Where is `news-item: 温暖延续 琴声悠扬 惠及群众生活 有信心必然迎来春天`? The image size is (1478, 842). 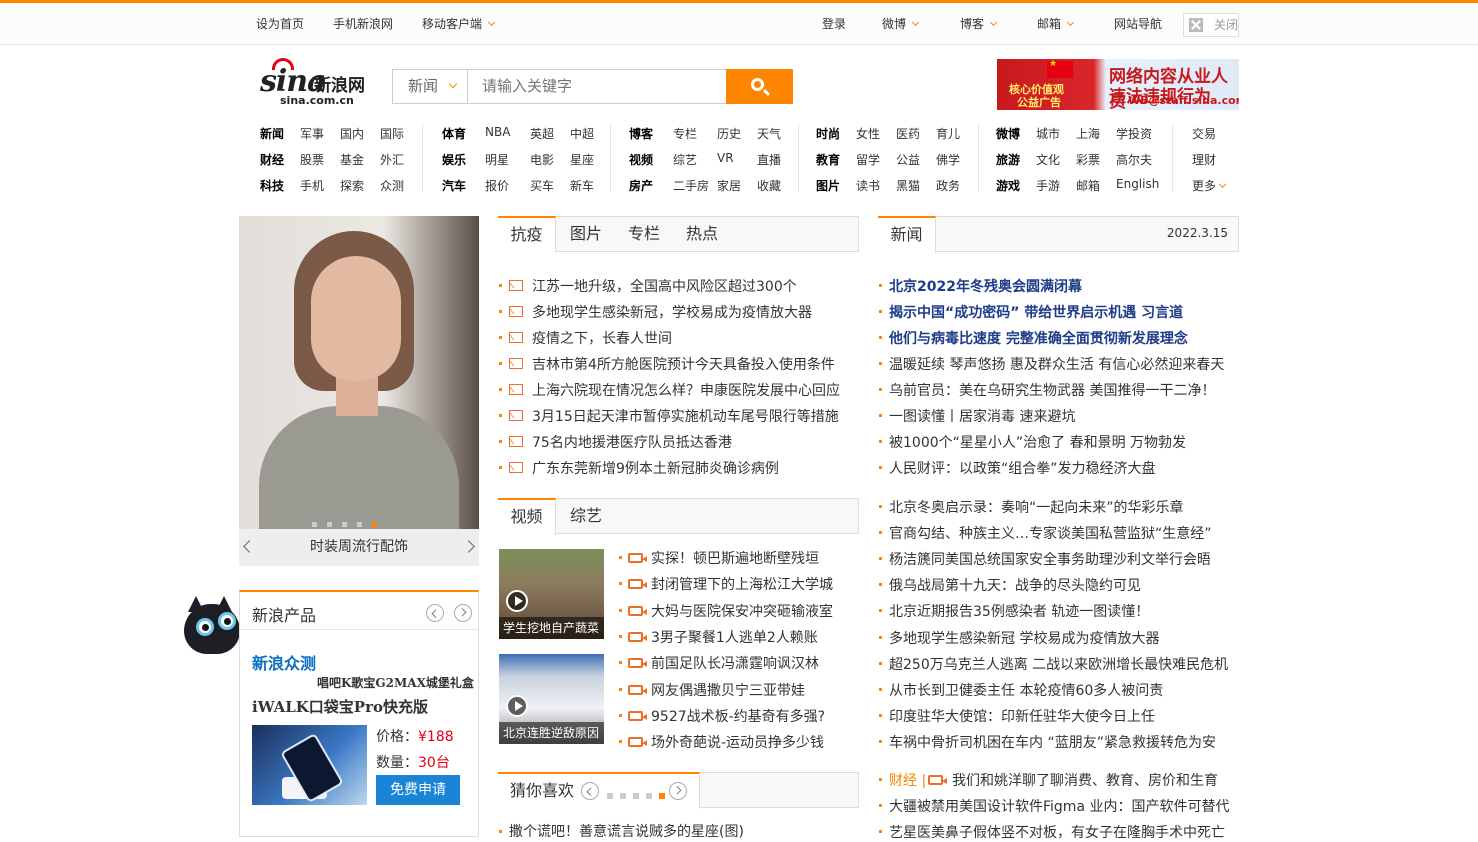
news-item: 温暖延续 琴声悠扬 惠及群众生活 有信心必然迎来春天 is located at coordinates (1061, 364).